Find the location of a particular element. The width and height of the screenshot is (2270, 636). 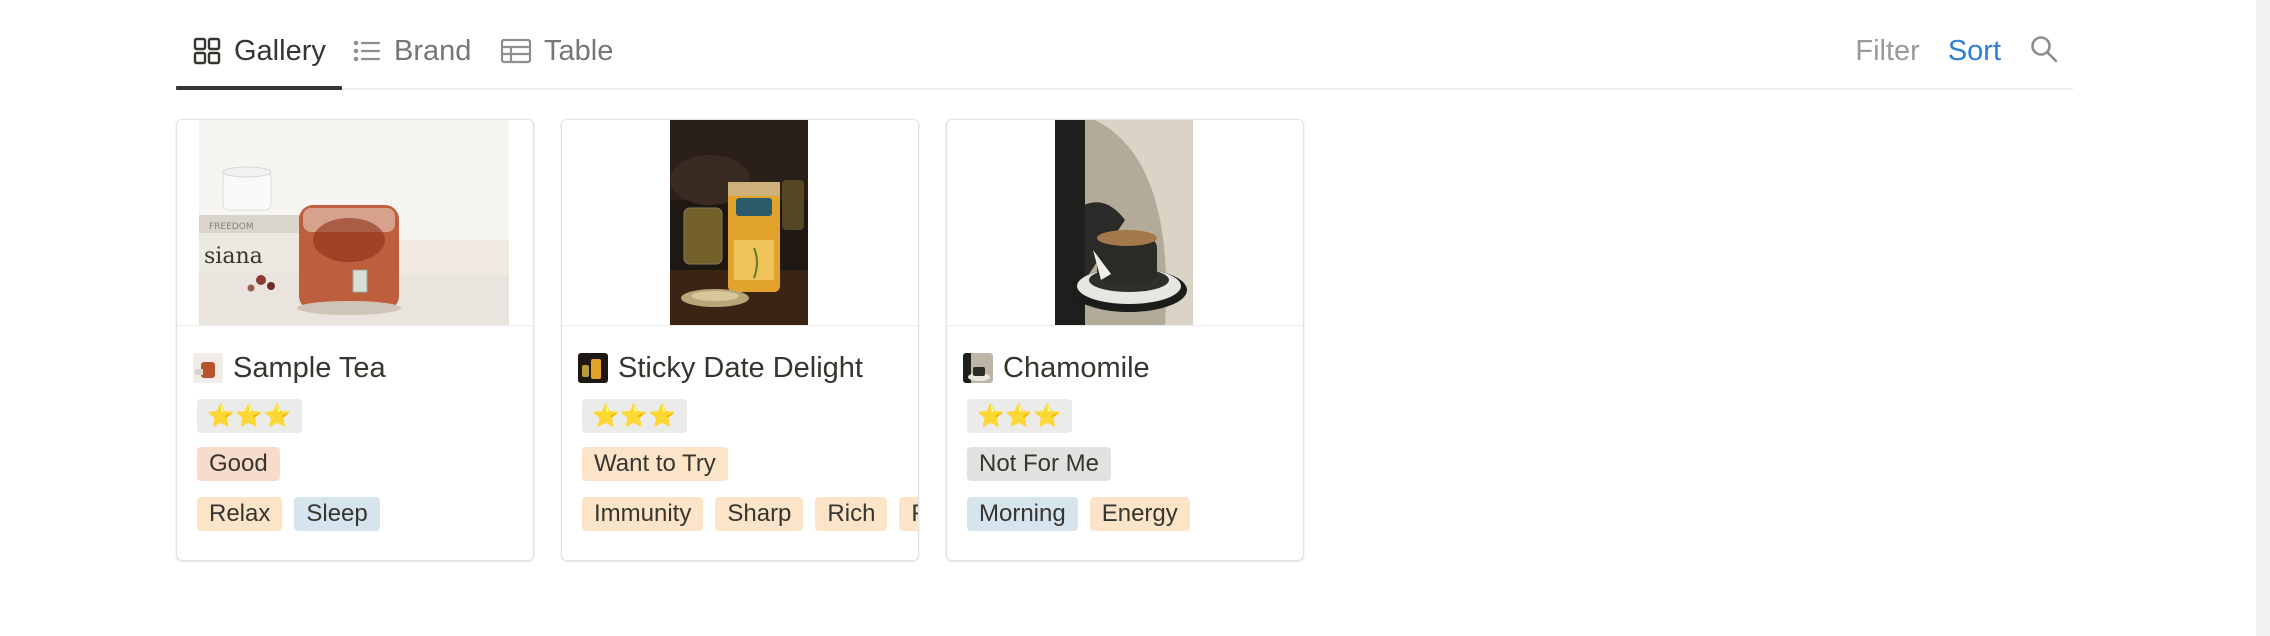

status-tag: Good is located at coordinates (238, 464).